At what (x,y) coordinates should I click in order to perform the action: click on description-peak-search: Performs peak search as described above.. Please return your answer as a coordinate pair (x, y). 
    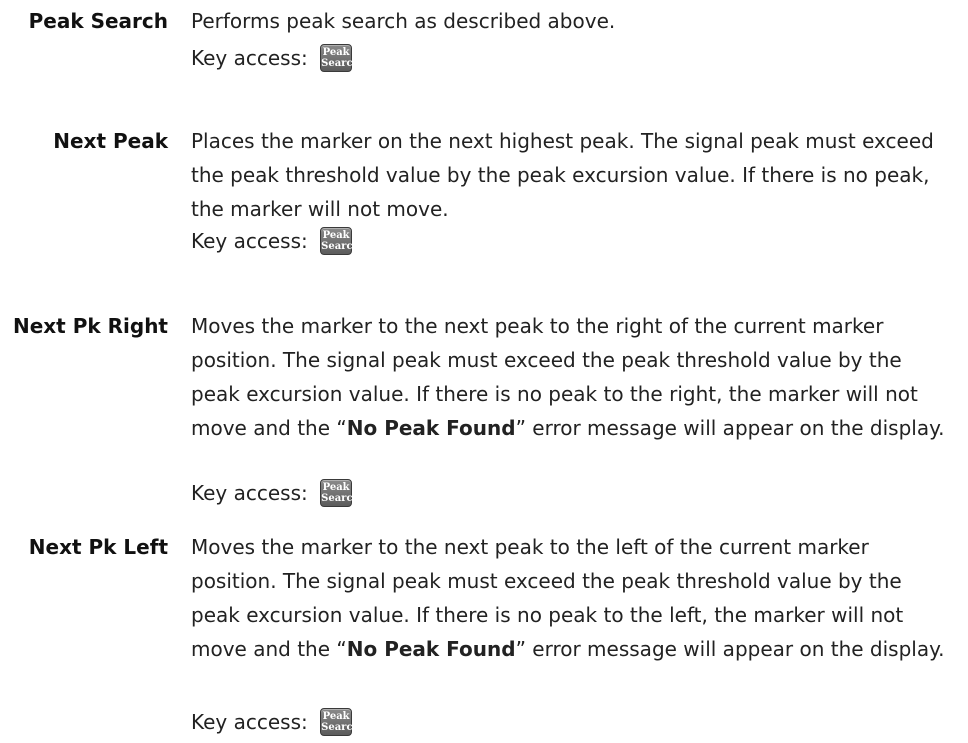
    Looking at the image, I should click on (403, 21).